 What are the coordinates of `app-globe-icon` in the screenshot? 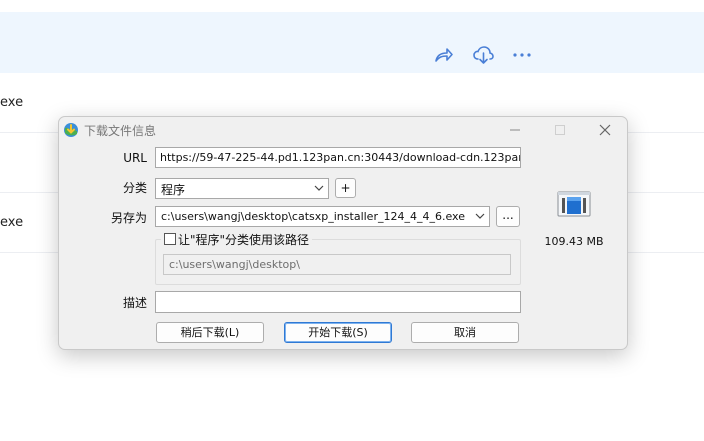 It's located at (71, 130).